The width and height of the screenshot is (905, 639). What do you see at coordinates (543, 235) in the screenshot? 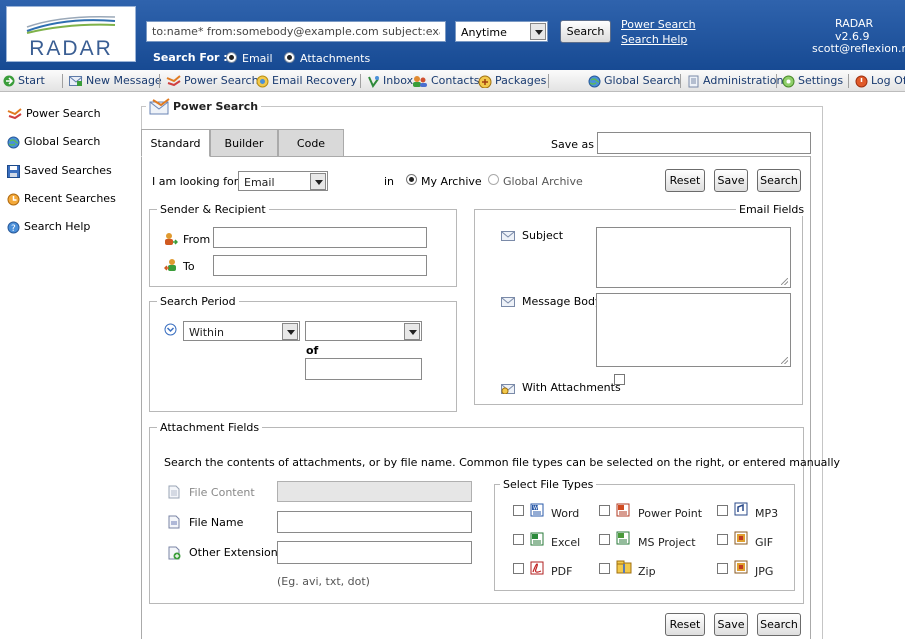
I see `subject-label: Subject` at bounding box center [543, 235].